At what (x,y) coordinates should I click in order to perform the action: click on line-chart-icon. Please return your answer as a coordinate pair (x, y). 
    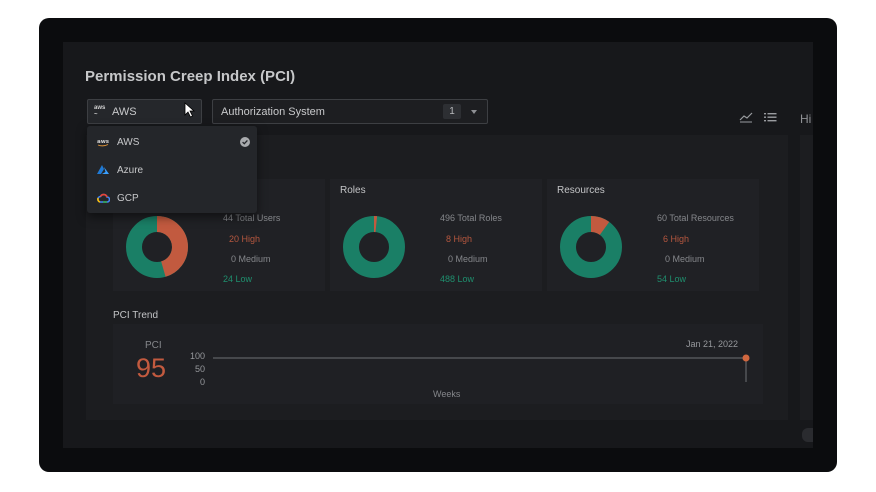
    Looking at the image, I should click on (746, 117).